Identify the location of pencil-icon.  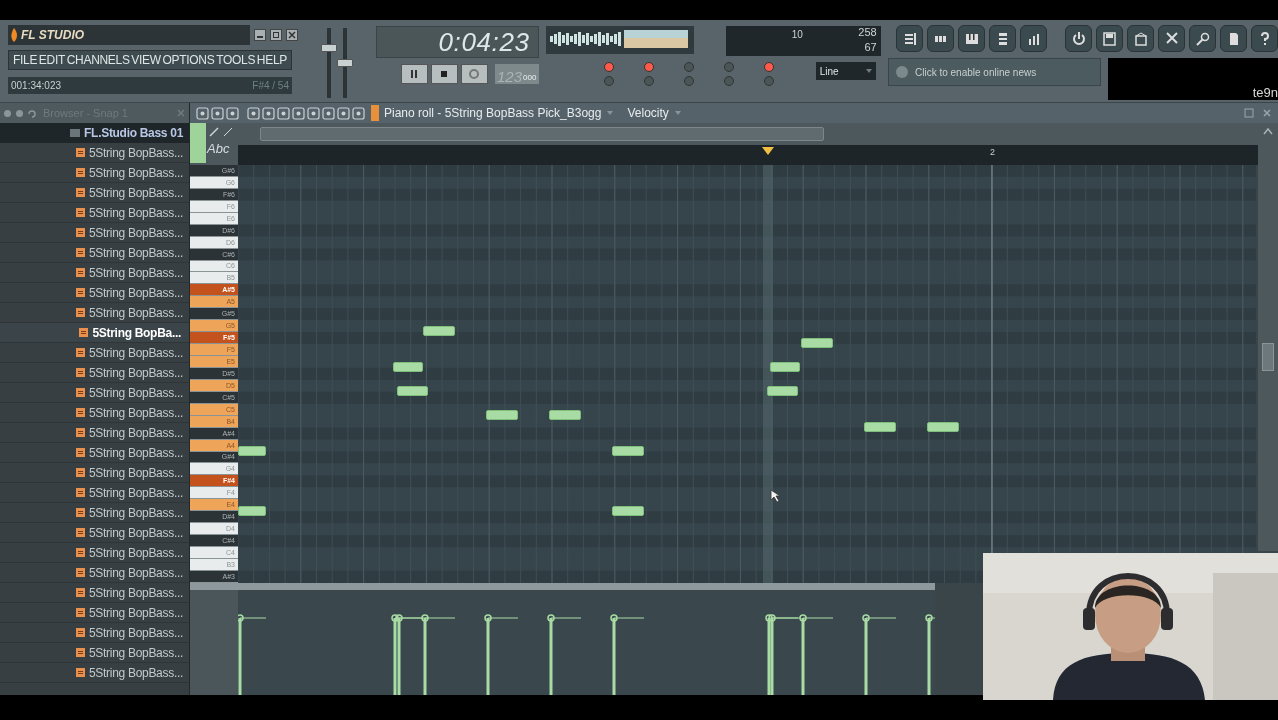
(214, 132).